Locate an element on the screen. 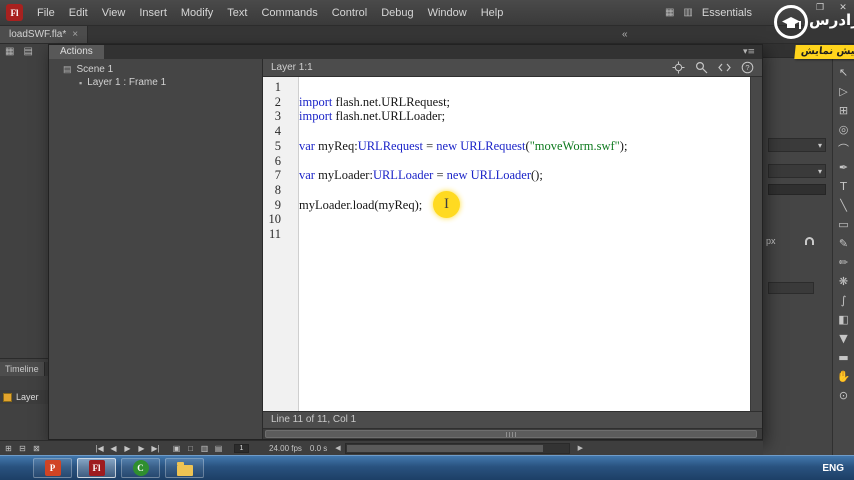 The height and width of the screenshot is (480, 854). code-line: 3 import flash.net.URLLoader; is located at coordinates (506, 116).